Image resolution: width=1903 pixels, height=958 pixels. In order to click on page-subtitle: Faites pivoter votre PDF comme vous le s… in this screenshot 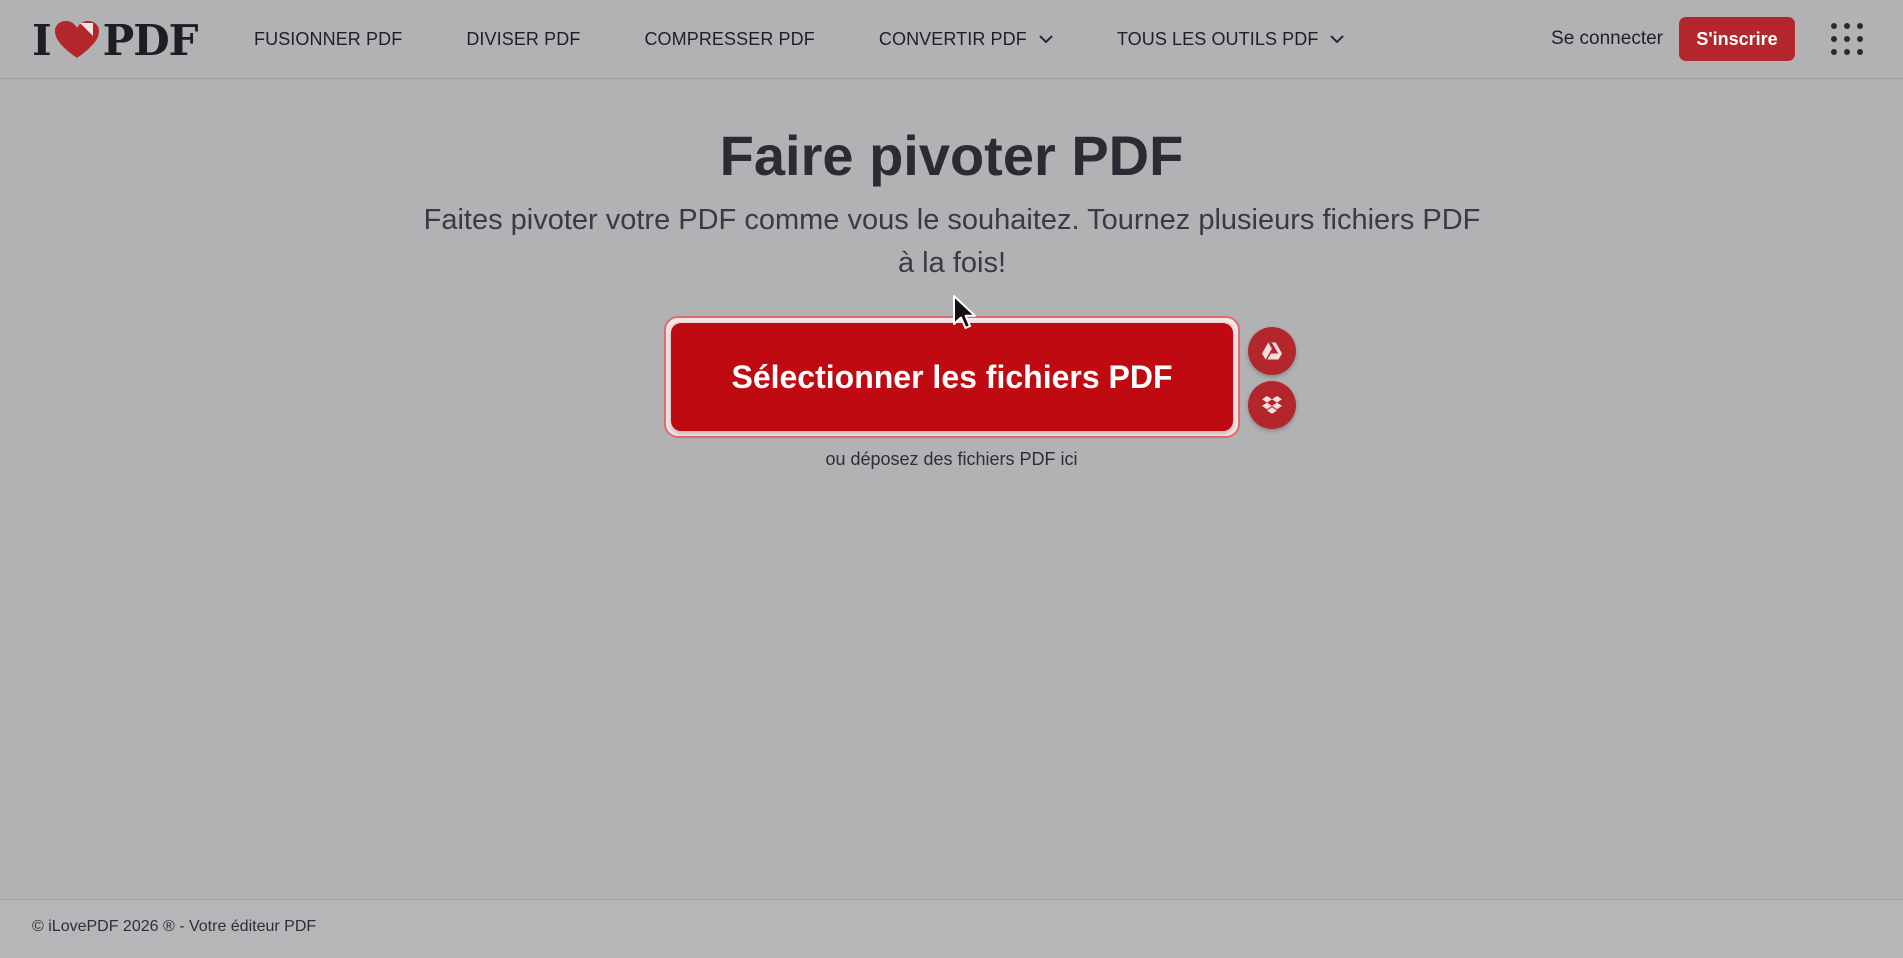, I will do `click(952, 241)`.